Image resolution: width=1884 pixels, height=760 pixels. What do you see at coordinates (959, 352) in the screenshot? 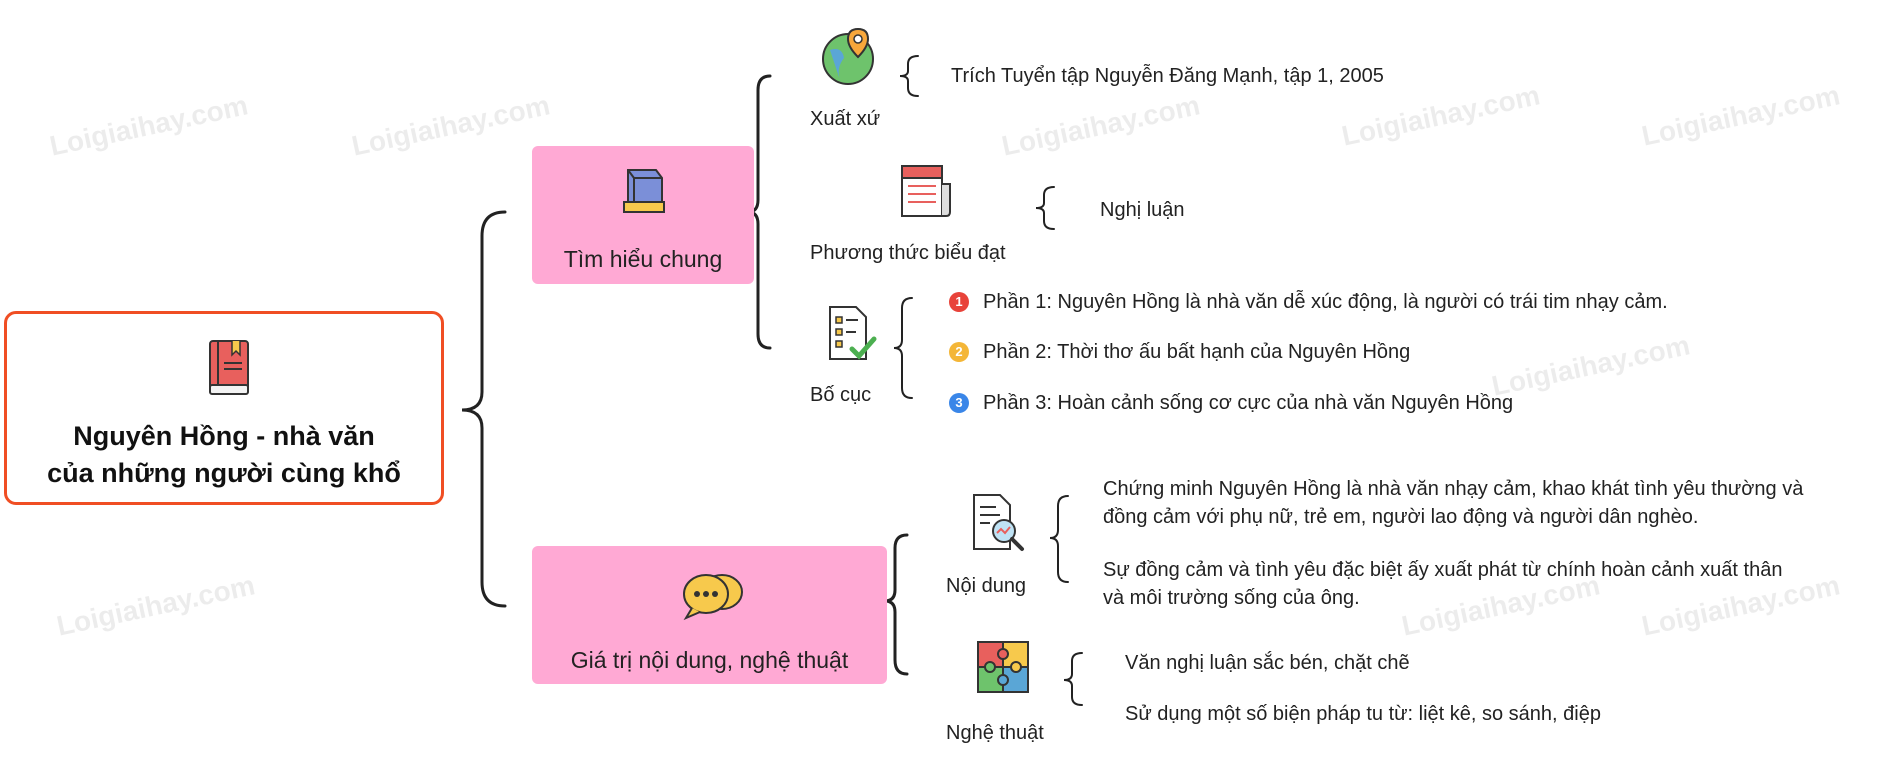
I see `number-badge: 2` at bounding box center [959, 352].